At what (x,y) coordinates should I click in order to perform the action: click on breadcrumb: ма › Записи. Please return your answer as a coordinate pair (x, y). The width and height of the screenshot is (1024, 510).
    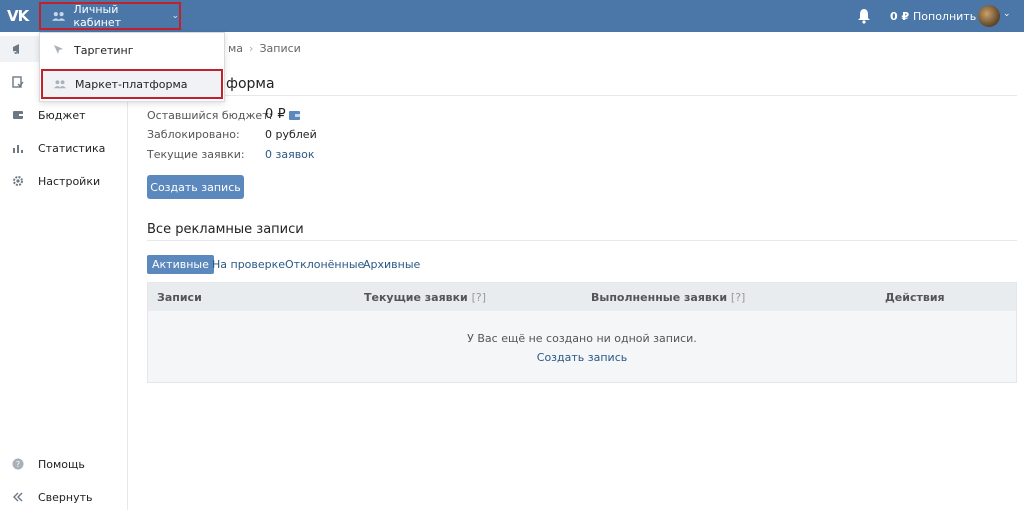
    Looking at the image, I should click on (264, 48).